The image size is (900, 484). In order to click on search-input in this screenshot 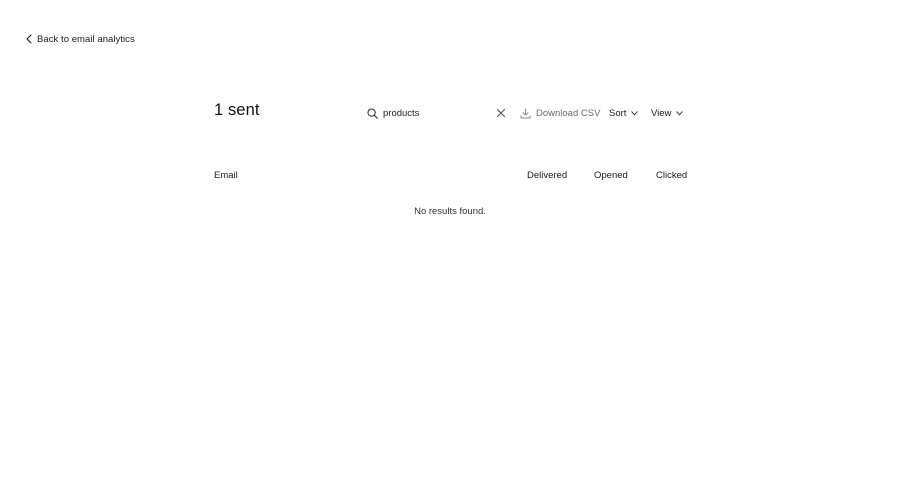, I will do `click(438, 113)`.